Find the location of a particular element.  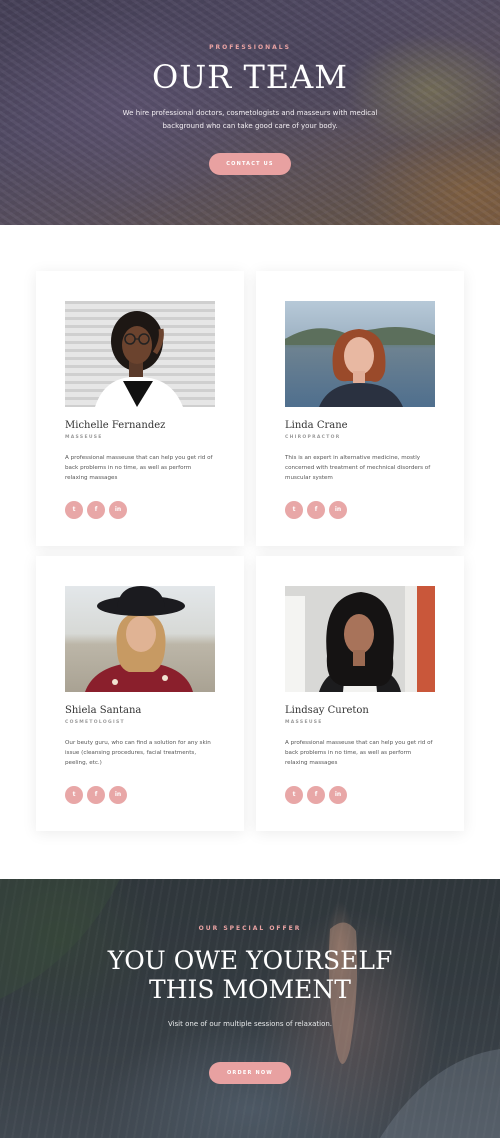

member-role: COSMETOLOGIST is located at coordinates (95, 722).